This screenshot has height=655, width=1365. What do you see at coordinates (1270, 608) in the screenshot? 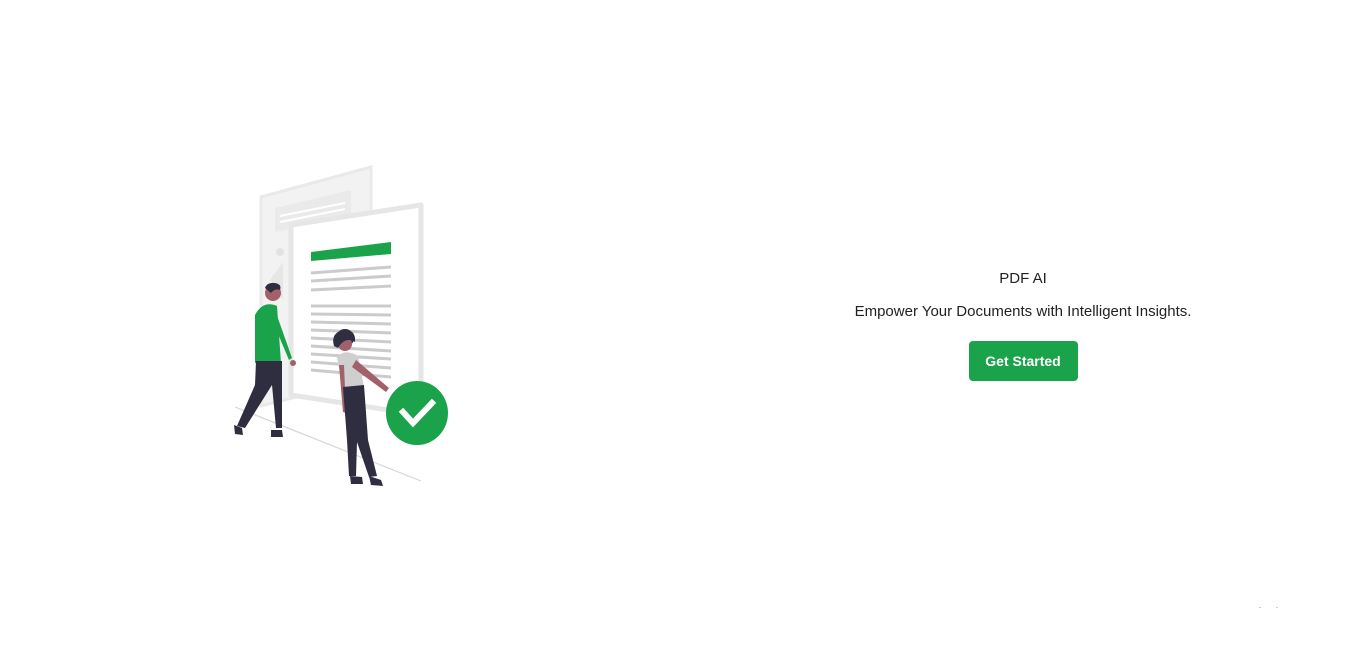
I see `corner-decoration` at bounding box center [1270, 608].